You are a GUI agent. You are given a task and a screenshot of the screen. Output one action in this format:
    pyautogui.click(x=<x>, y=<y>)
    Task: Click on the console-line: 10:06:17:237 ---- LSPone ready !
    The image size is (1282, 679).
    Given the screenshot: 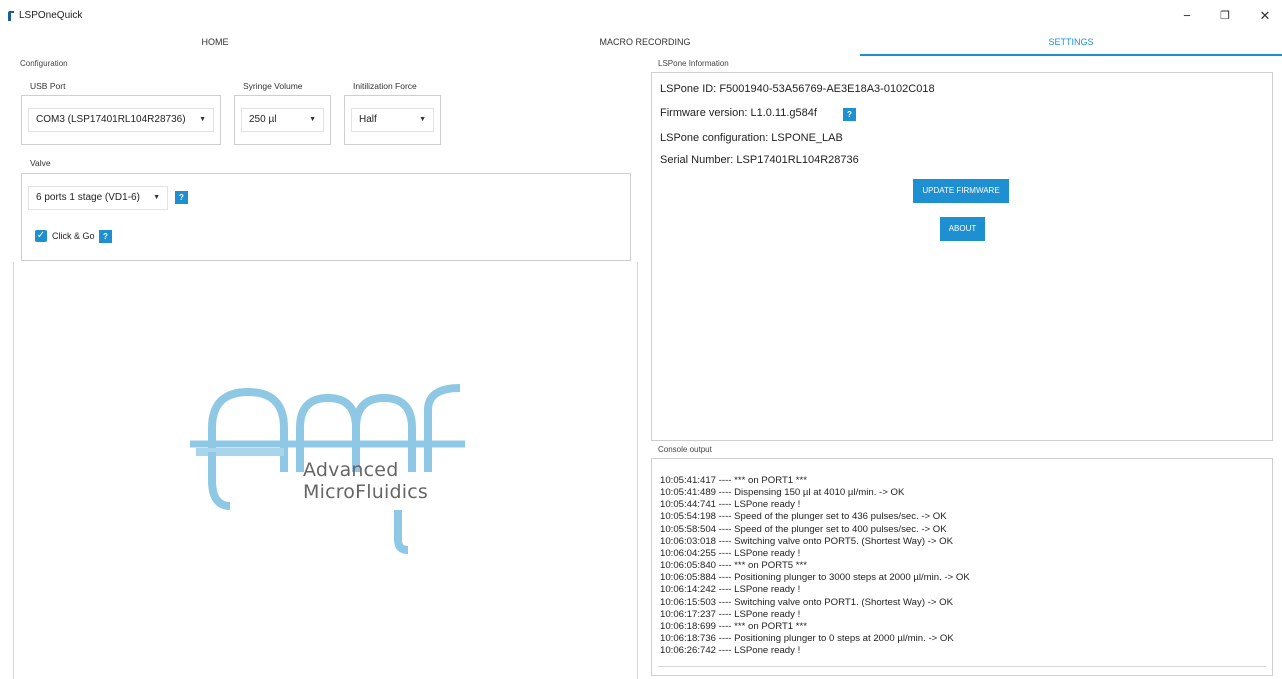 What is the action you would take?
    pyautogui.click(x=730, y=614)
    